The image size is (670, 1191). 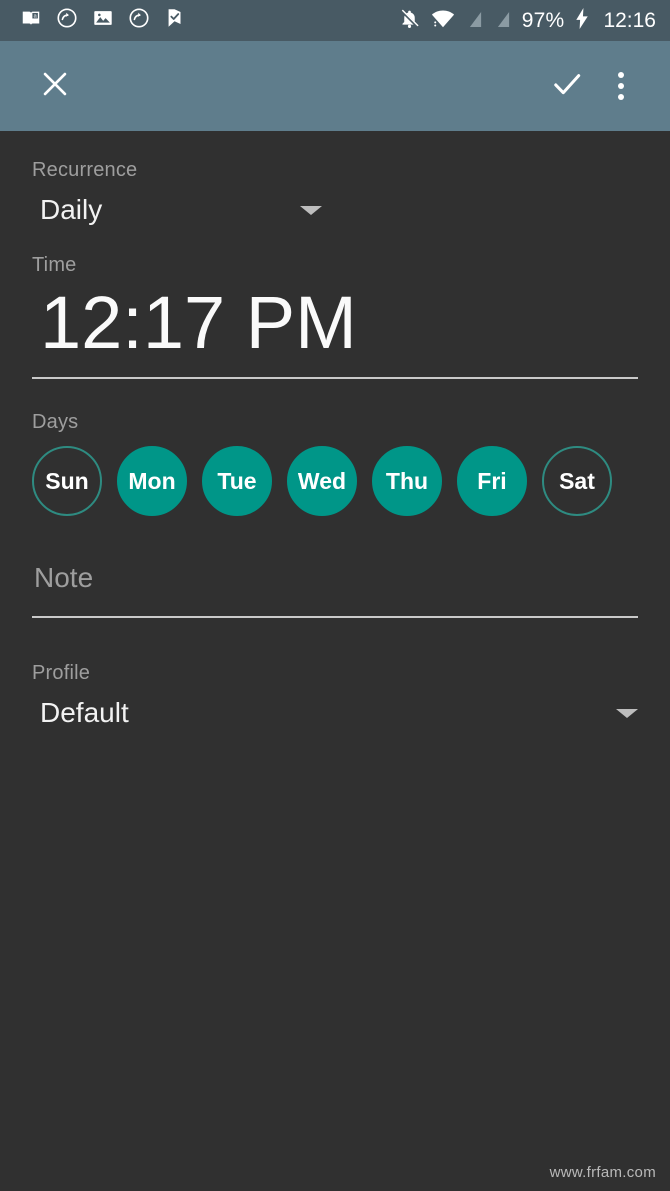 I want to click on recurrence-label: Recurrence, so click(x=85, y=170).